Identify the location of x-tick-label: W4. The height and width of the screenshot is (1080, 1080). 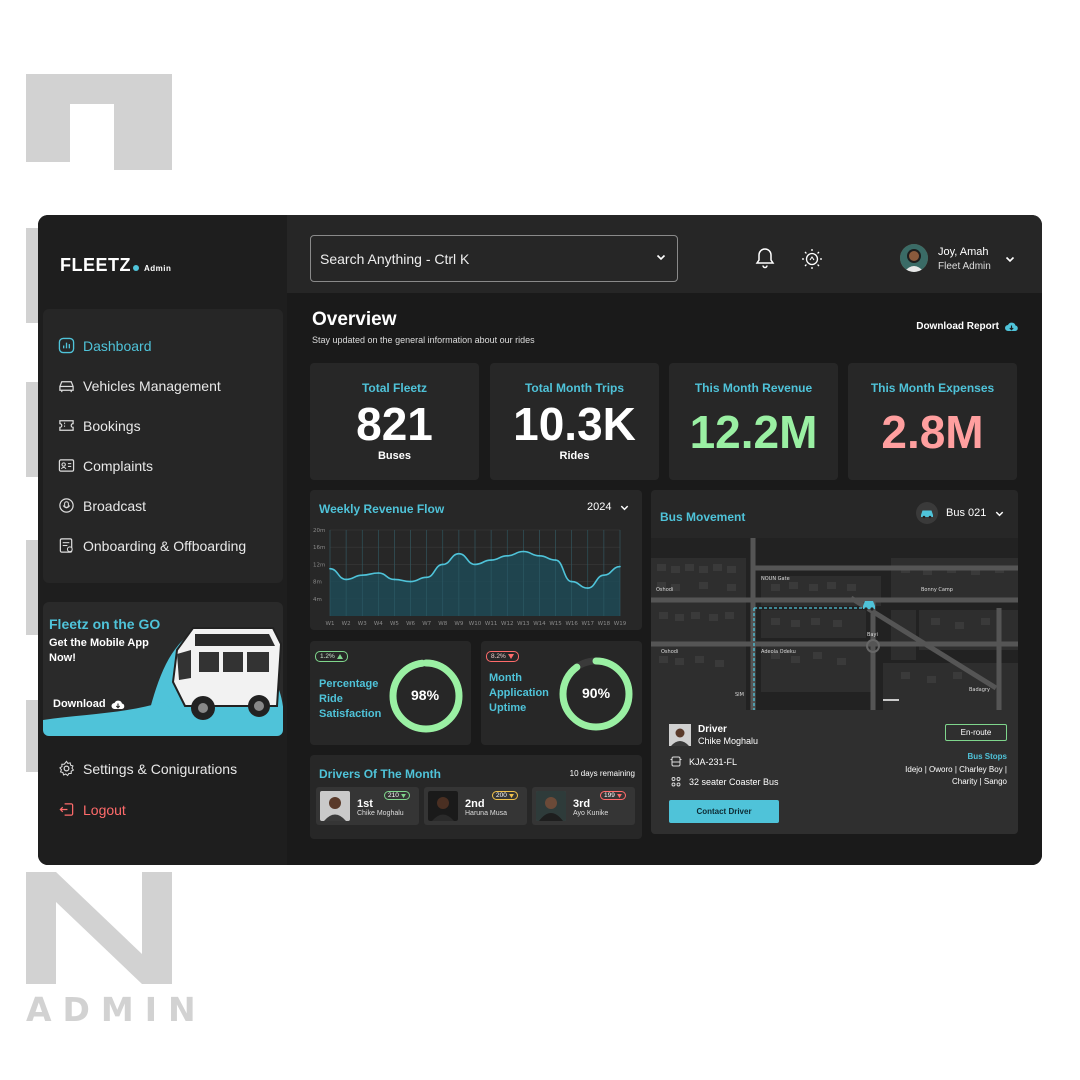
(378, 624).